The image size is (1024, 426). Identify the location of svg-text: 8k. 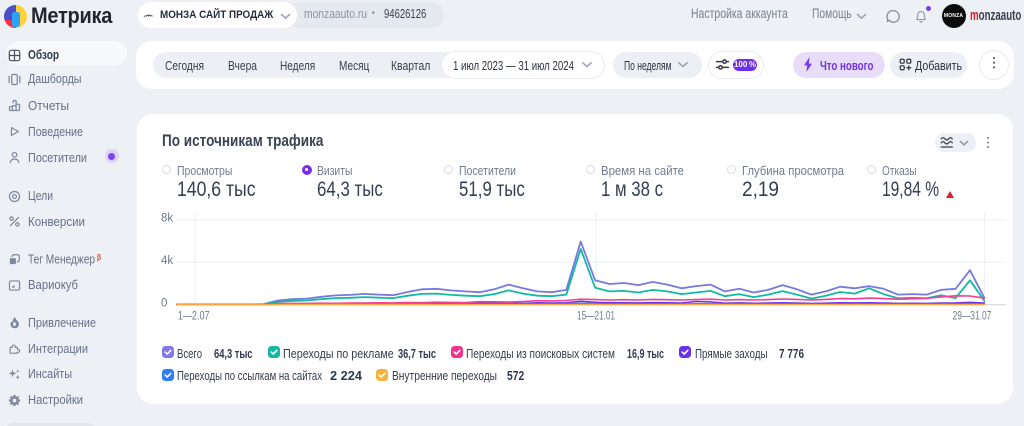
(167, 219).